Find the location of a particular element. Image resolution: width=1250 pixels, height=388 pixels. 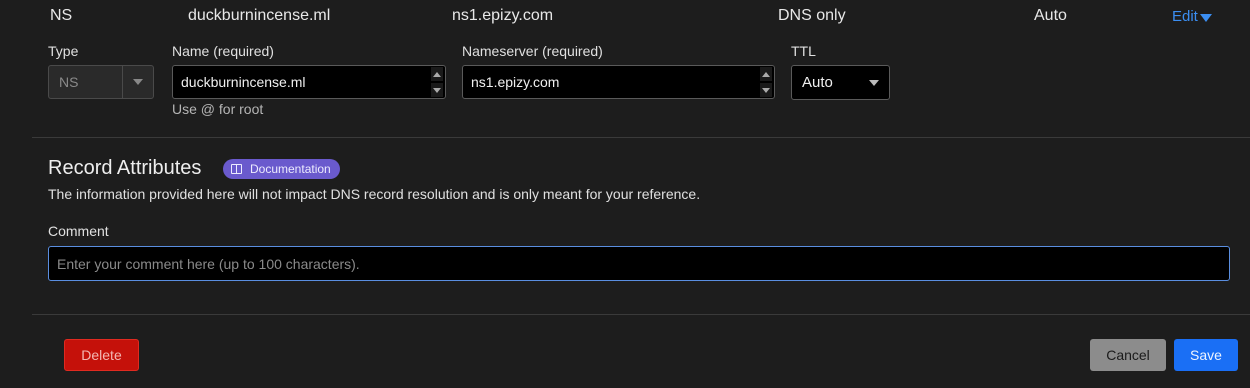

name-hint: Use @ for root is located at coordinates (218, 109).